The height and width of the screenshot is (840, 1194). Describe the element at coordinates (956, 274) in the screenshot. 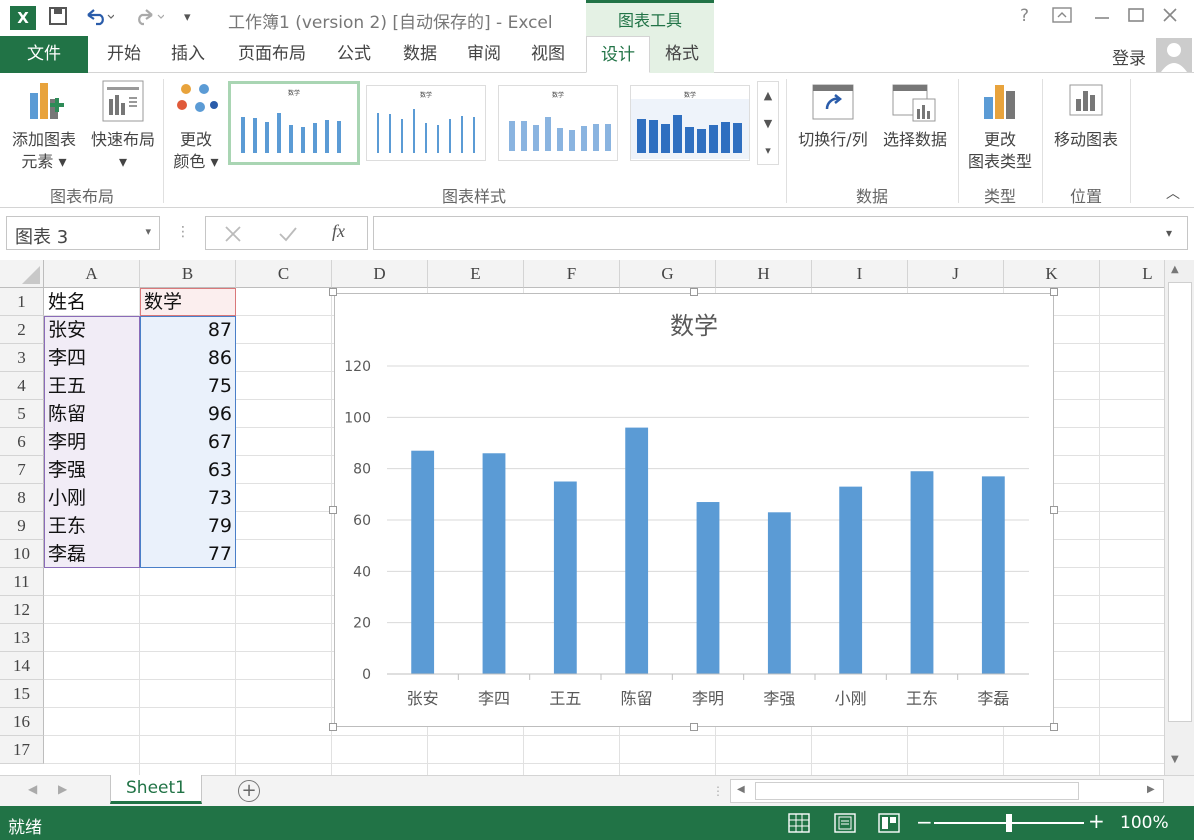

I see `column-header-J: J` at that location.